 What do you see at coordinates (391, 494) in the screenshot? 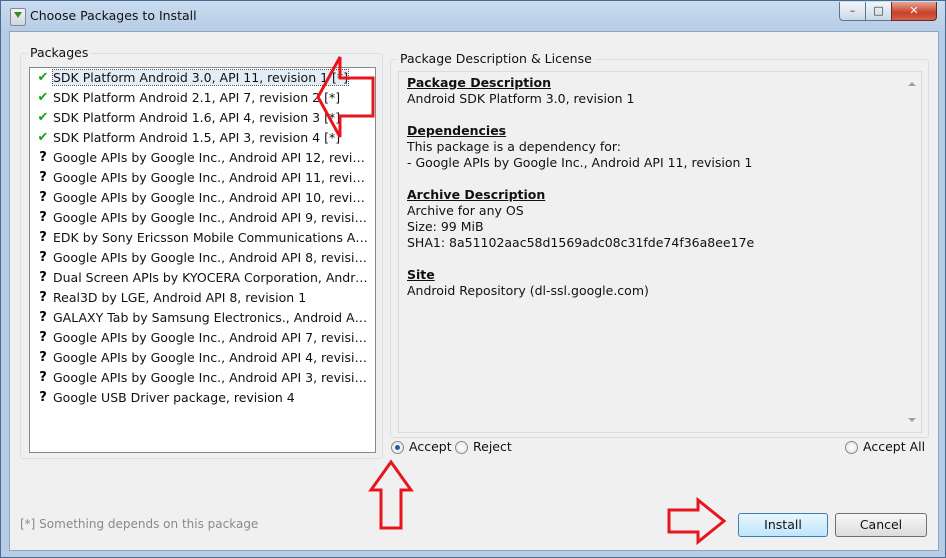
I see `annotation-arrow-up-icon` at bounding box center [391, 494].